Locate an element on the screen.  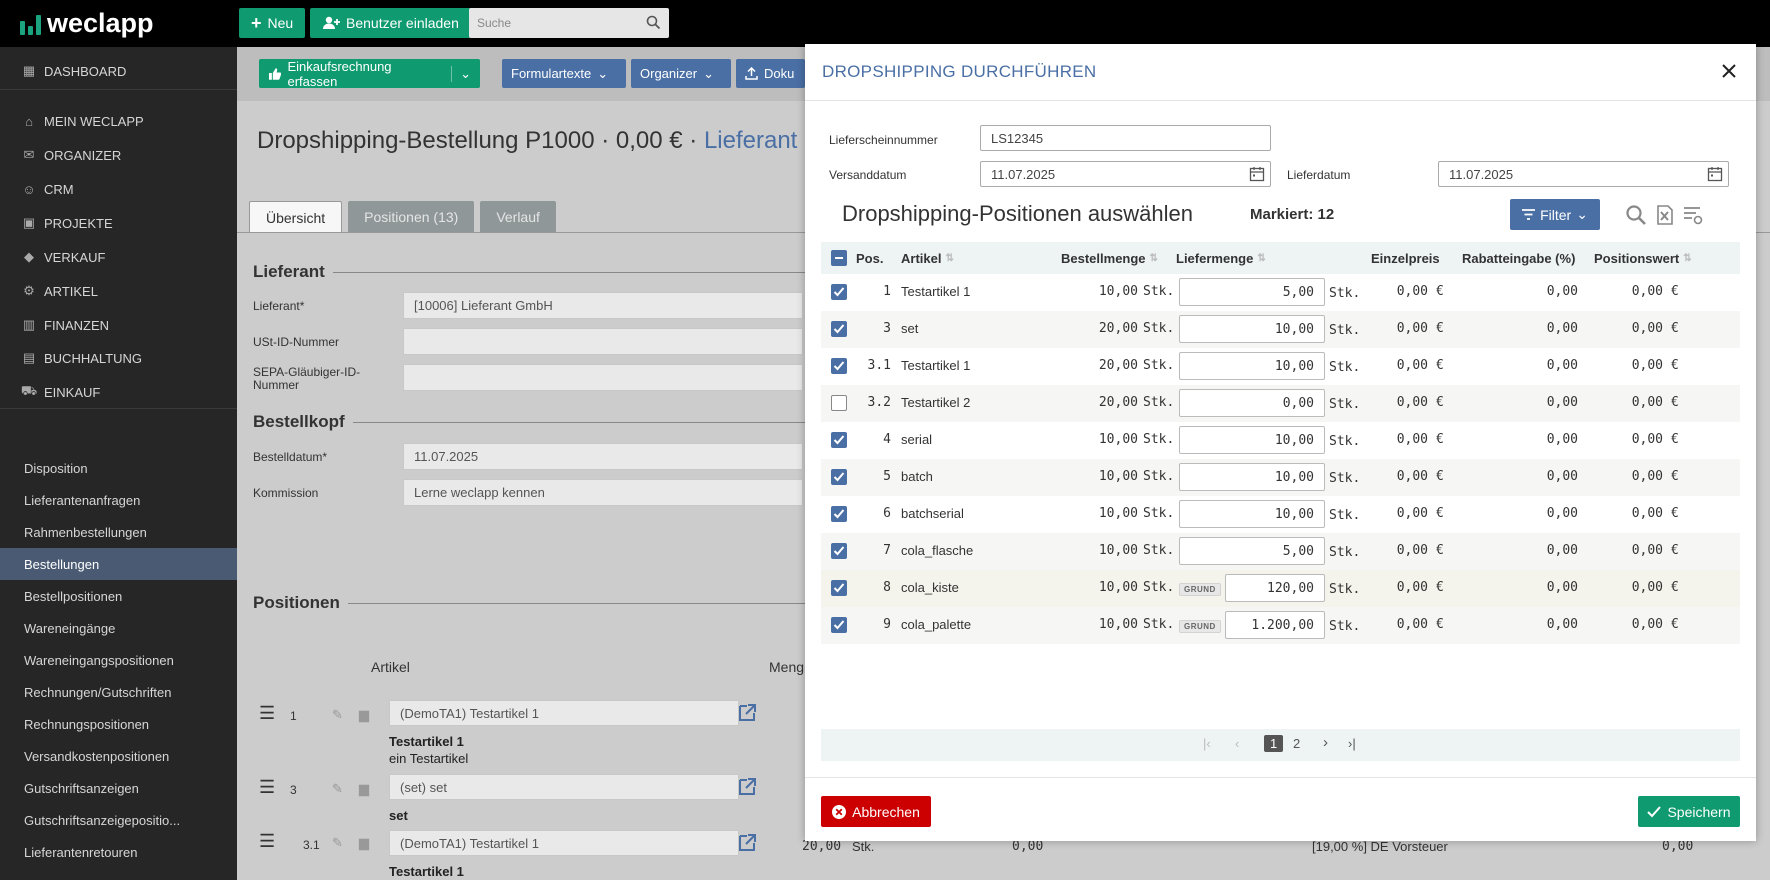
tab-positions: Positionen (13) is located at coordinates (411, 217).